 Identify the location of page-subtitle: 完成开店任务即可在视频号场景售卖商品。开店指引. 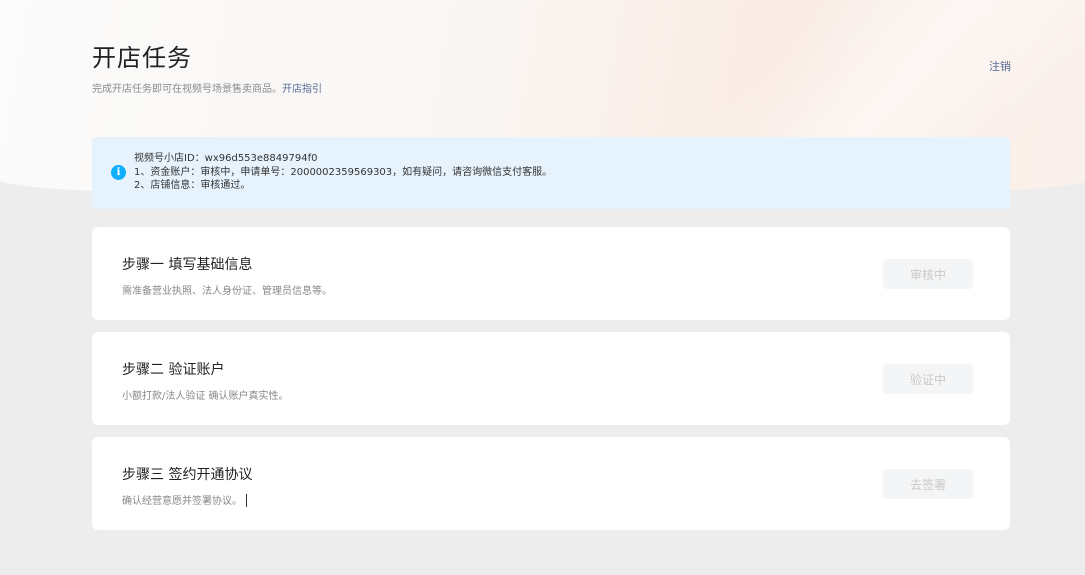
(207, 87).